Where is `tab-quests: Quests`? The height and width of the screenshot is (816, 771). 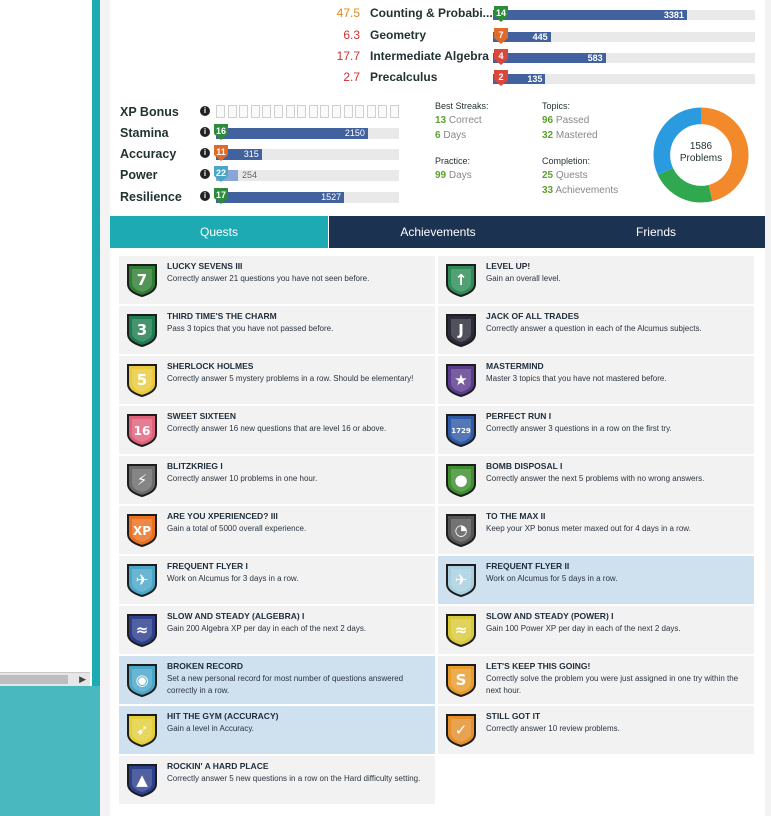 tab-quests: Quests is located at coordinates (219, 232).